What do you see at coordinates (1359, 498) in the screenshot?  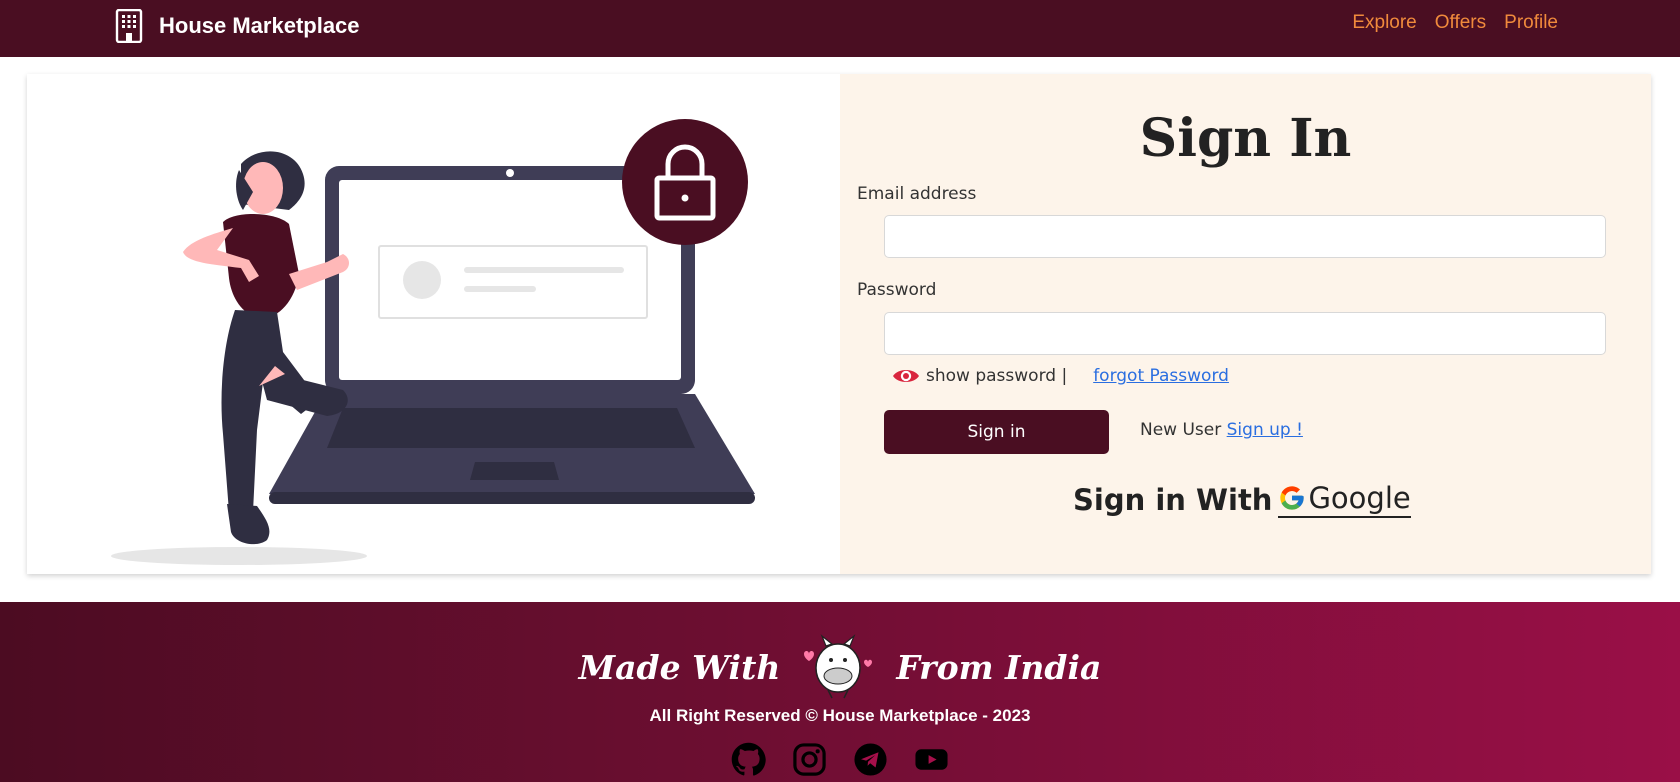 I see `google-label: Google` at bounding box center [1359, 498].